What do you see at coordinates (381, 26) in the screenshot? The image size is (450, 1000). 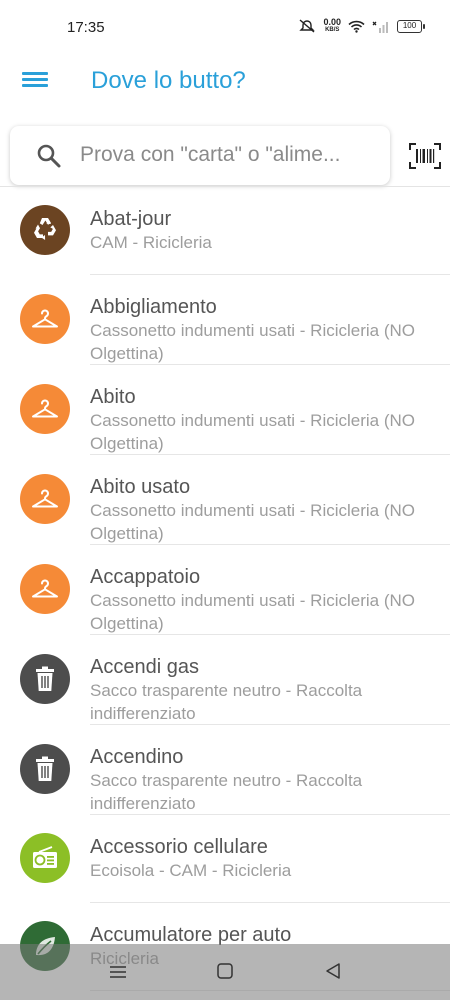 I see `signal-icon` at bounding box center [381, 26].